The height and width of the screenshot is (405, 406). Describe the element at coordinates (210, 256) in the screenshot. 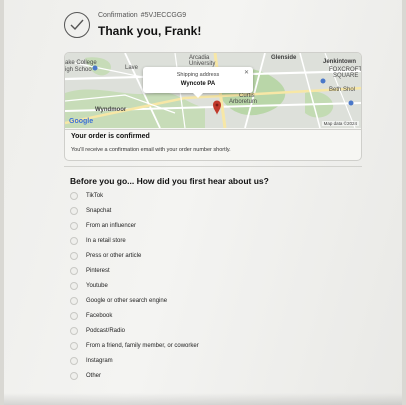

I see `option-press: Press or other article` at that location.